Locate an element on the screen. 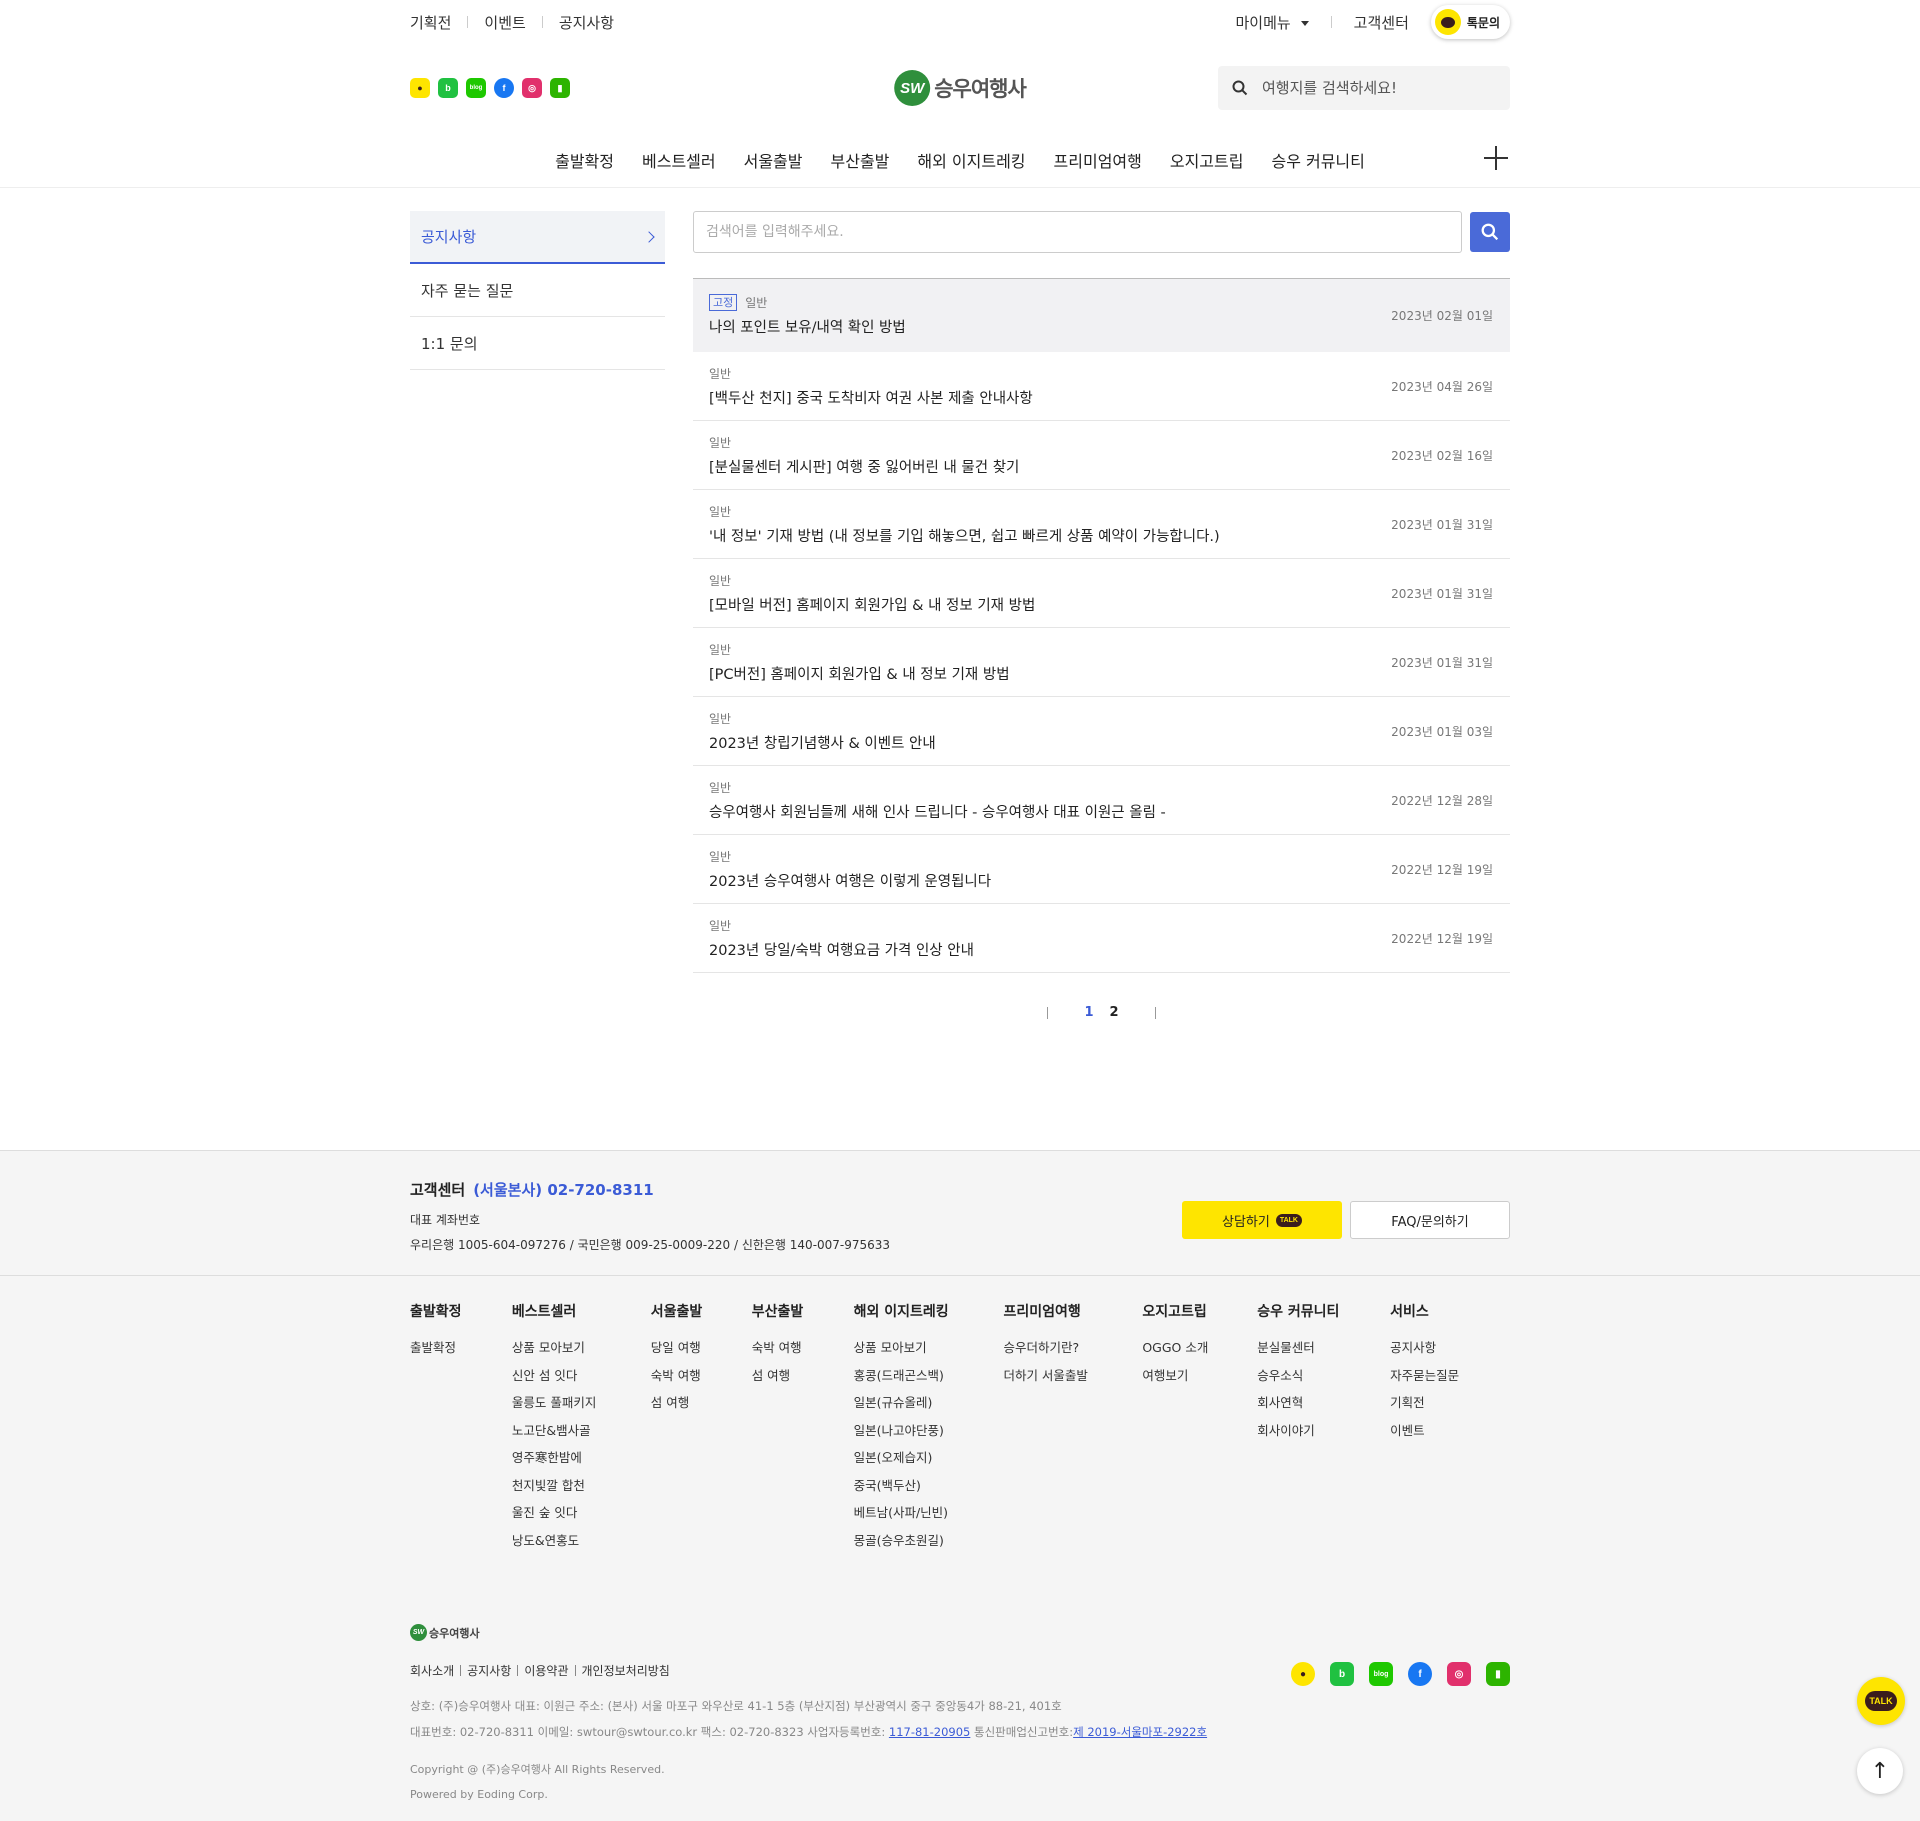 The image size is (1920, 1821). sitemap-link: 신안 섬 잇다 is located at coordinates (581, 1379).